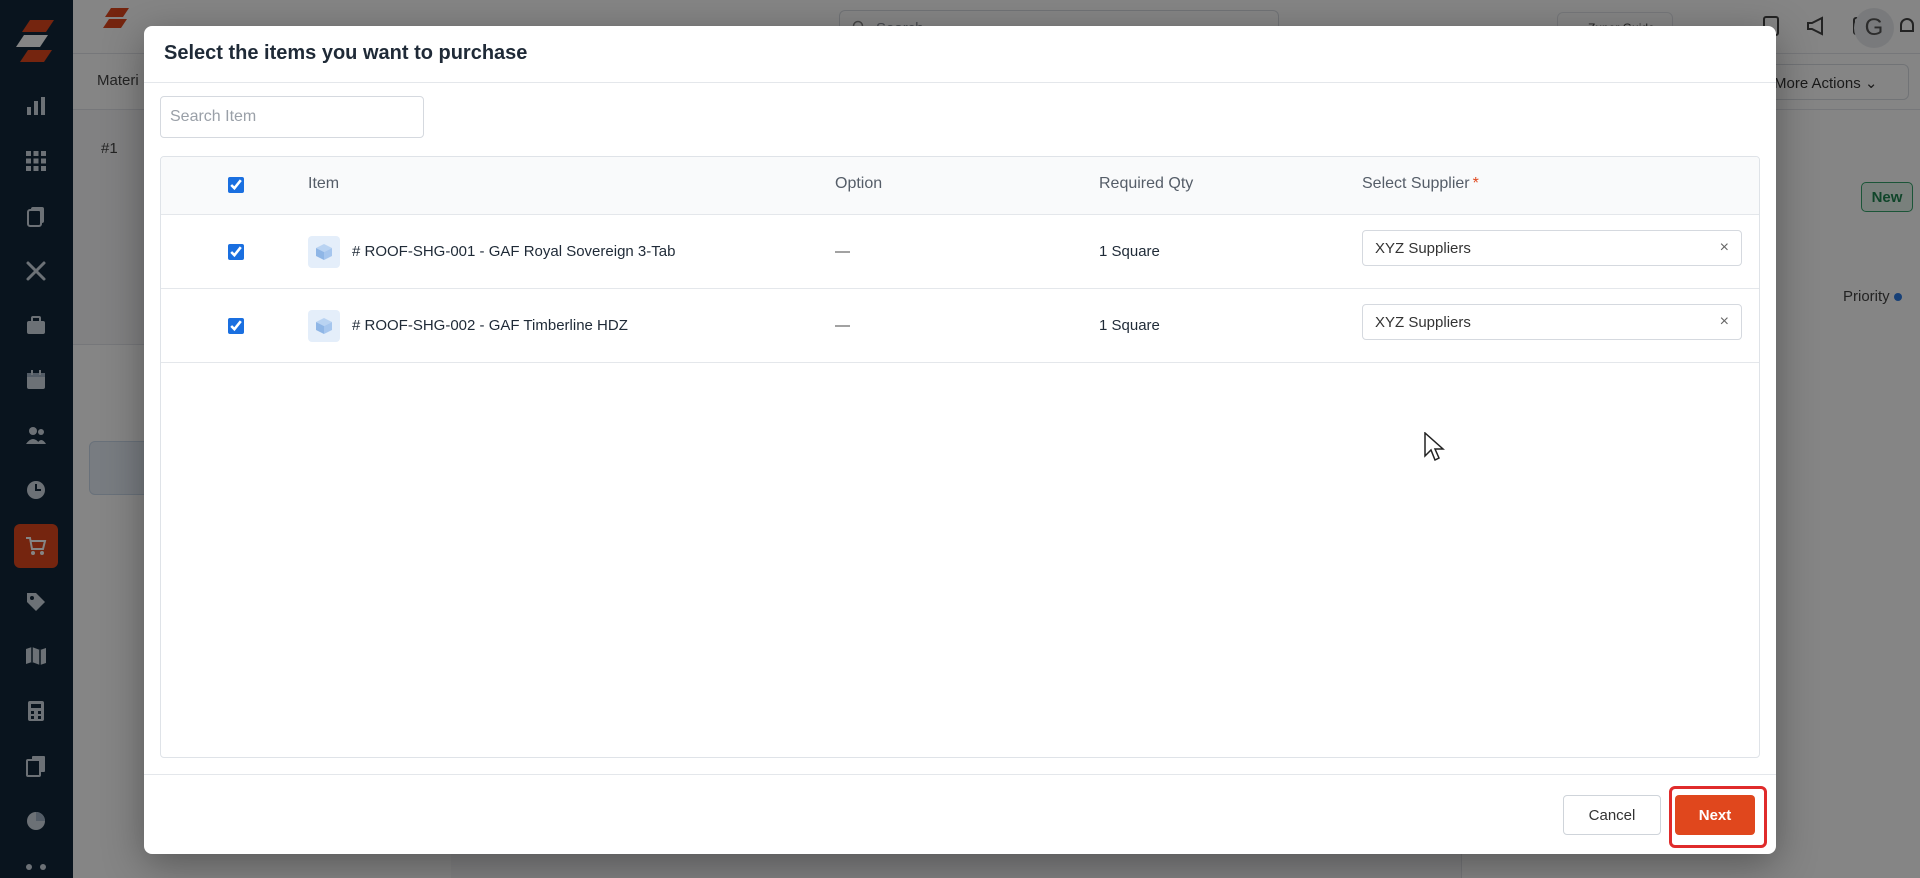 The image size is (1920, 878). I want to click on mouse-cursor-icon, so click(1434, 447).